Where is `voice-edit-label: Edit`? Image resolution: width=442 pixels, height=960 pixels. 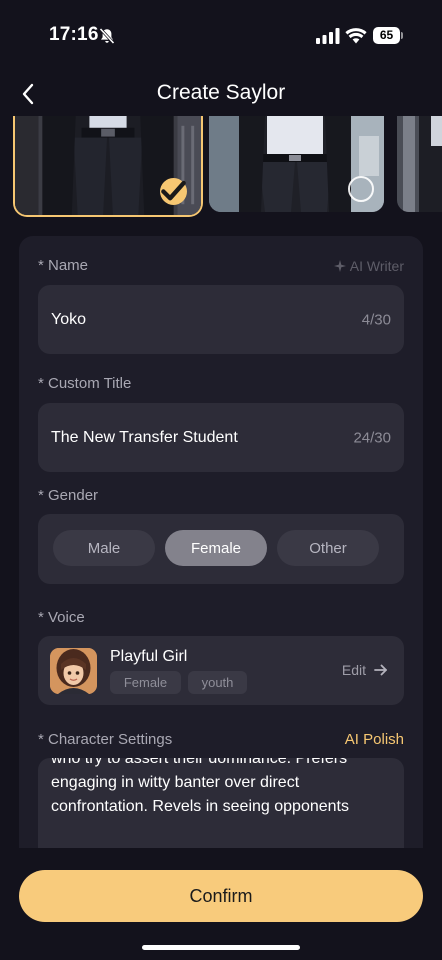
voice-edit-label: Edit is located at coordinates (353, 670).